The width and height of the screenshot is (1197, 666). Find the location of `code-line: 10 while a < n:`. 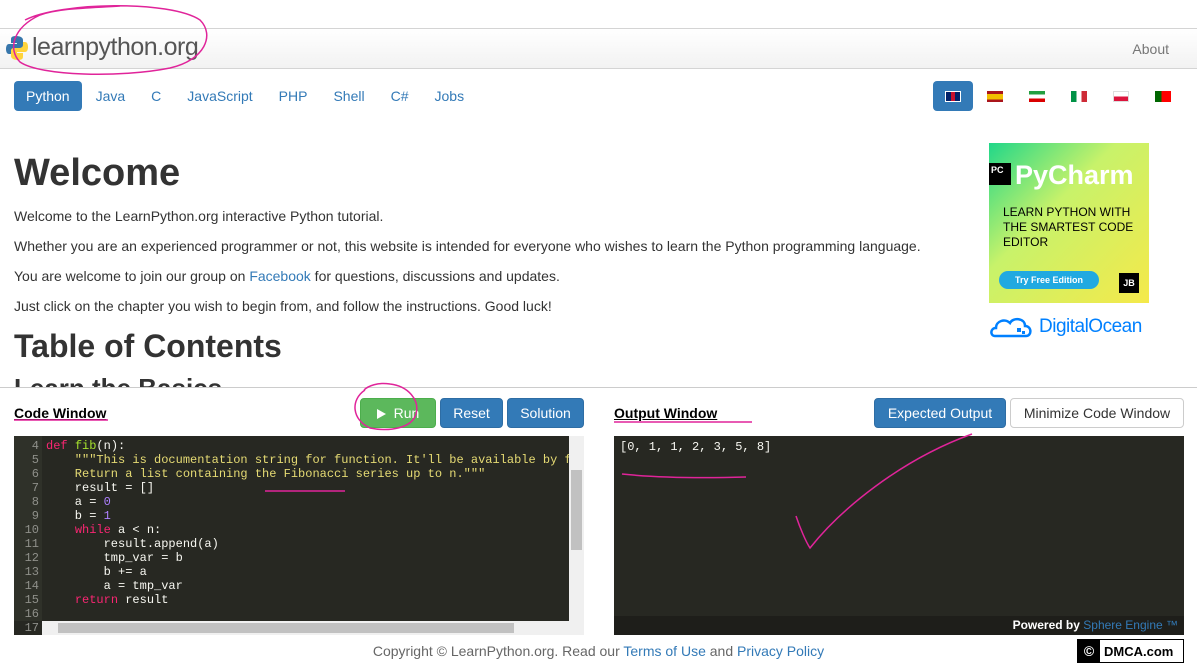

code-line: 10 while a < n: is located at coordinates (299, 530).